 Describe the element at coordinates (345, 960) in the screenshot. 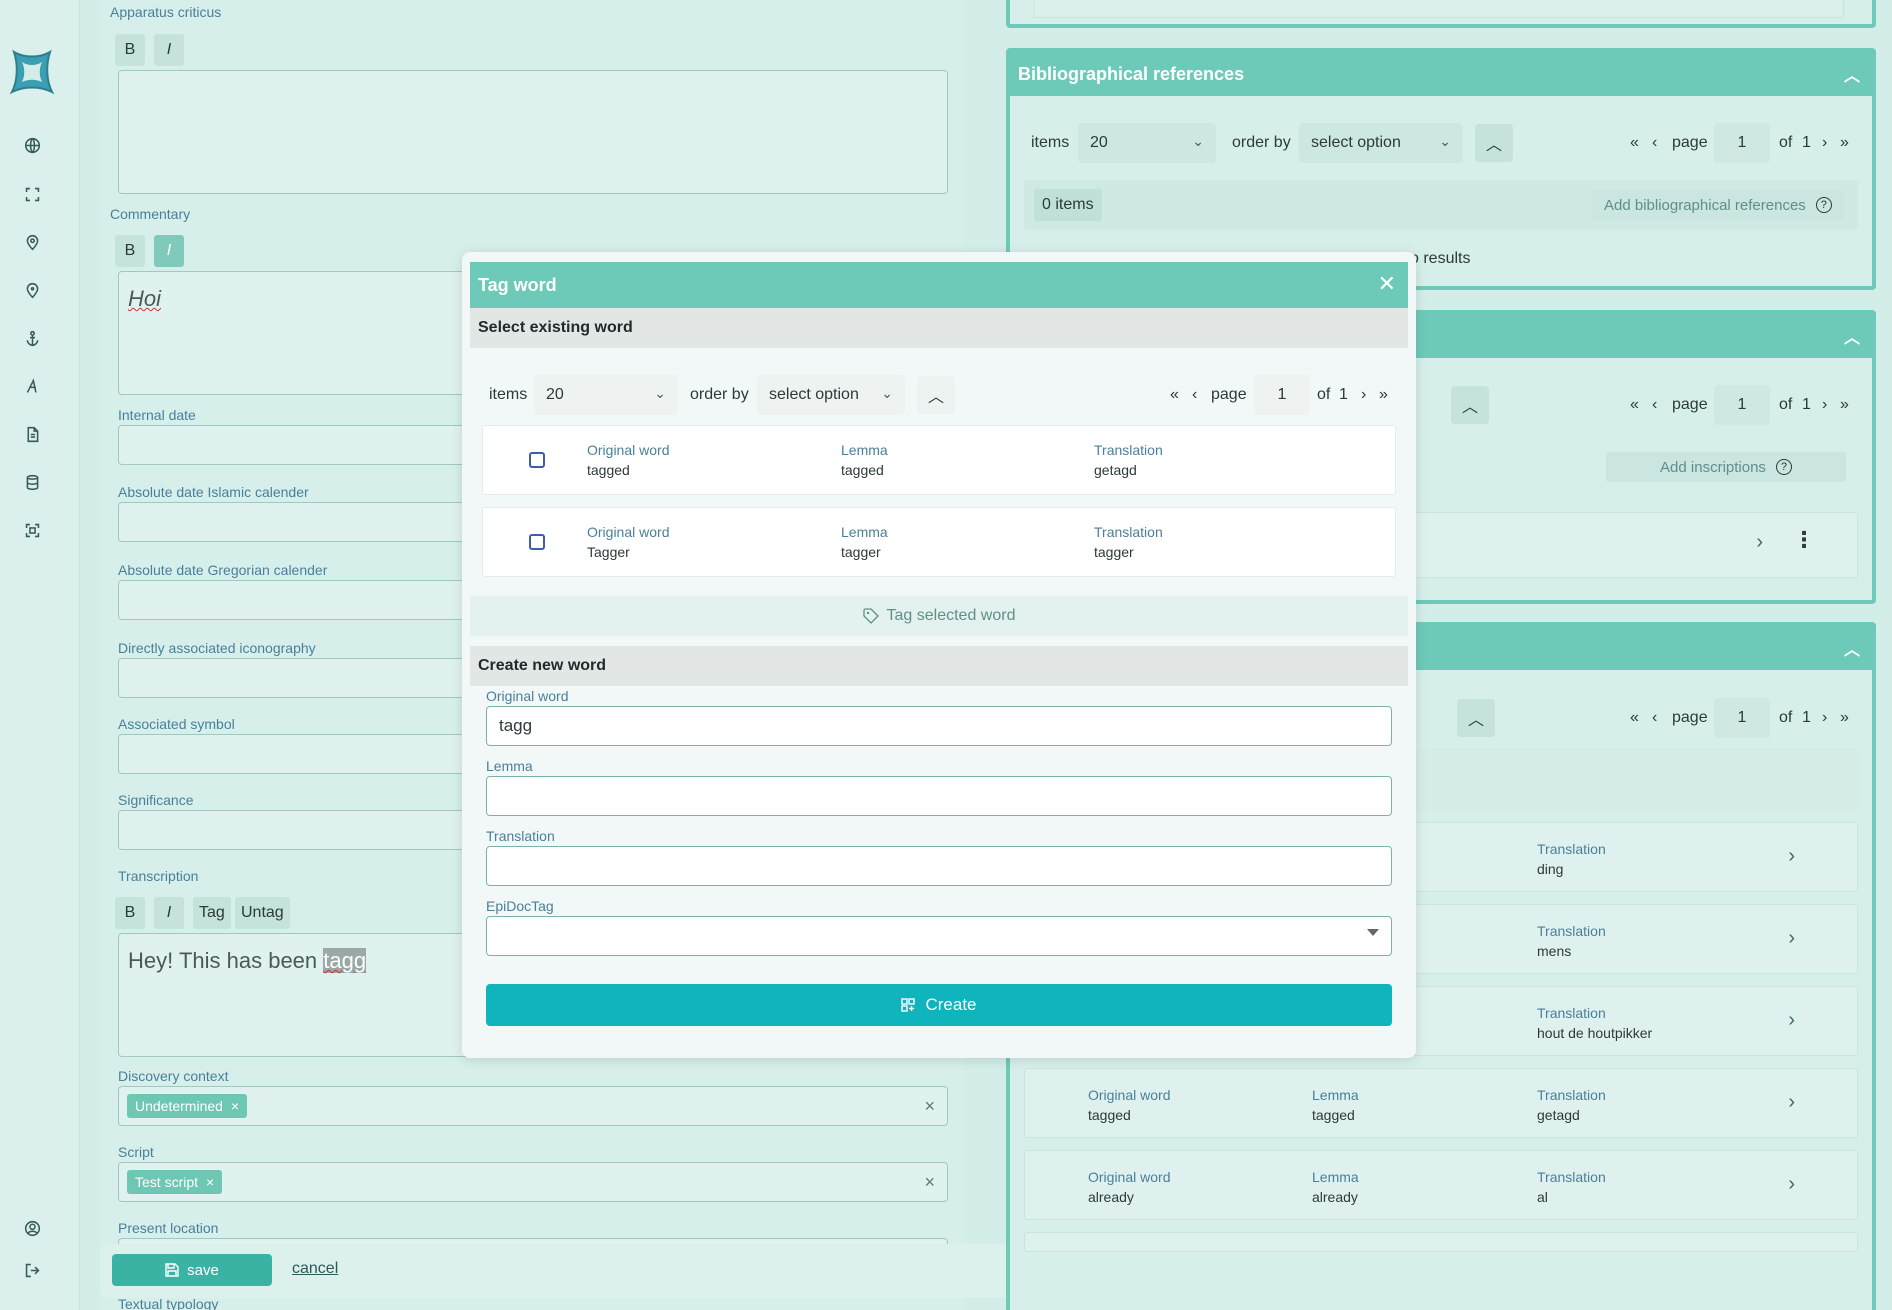

I see `transcription-selected-word: tagg` at that location.